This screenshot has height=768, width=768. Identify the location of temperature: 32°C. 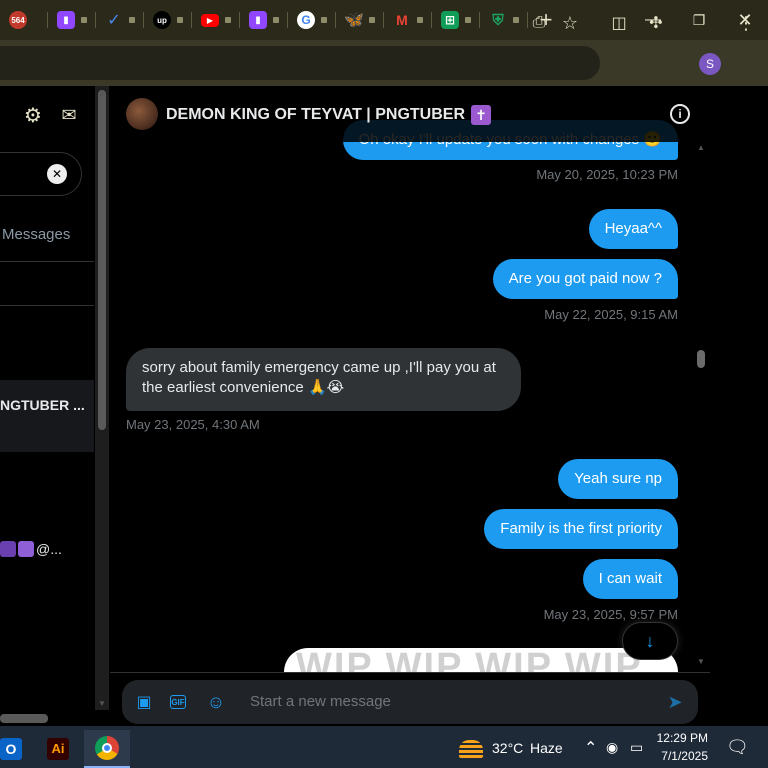
(507, 748).